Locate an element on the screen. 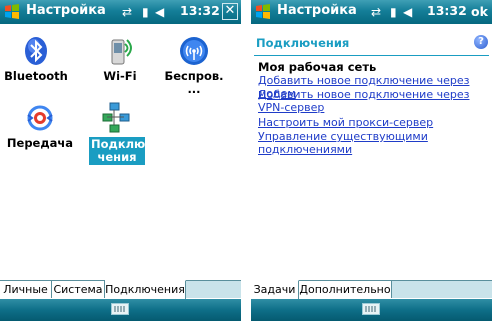  ok-button: ok is located at coordinates (481, 12).